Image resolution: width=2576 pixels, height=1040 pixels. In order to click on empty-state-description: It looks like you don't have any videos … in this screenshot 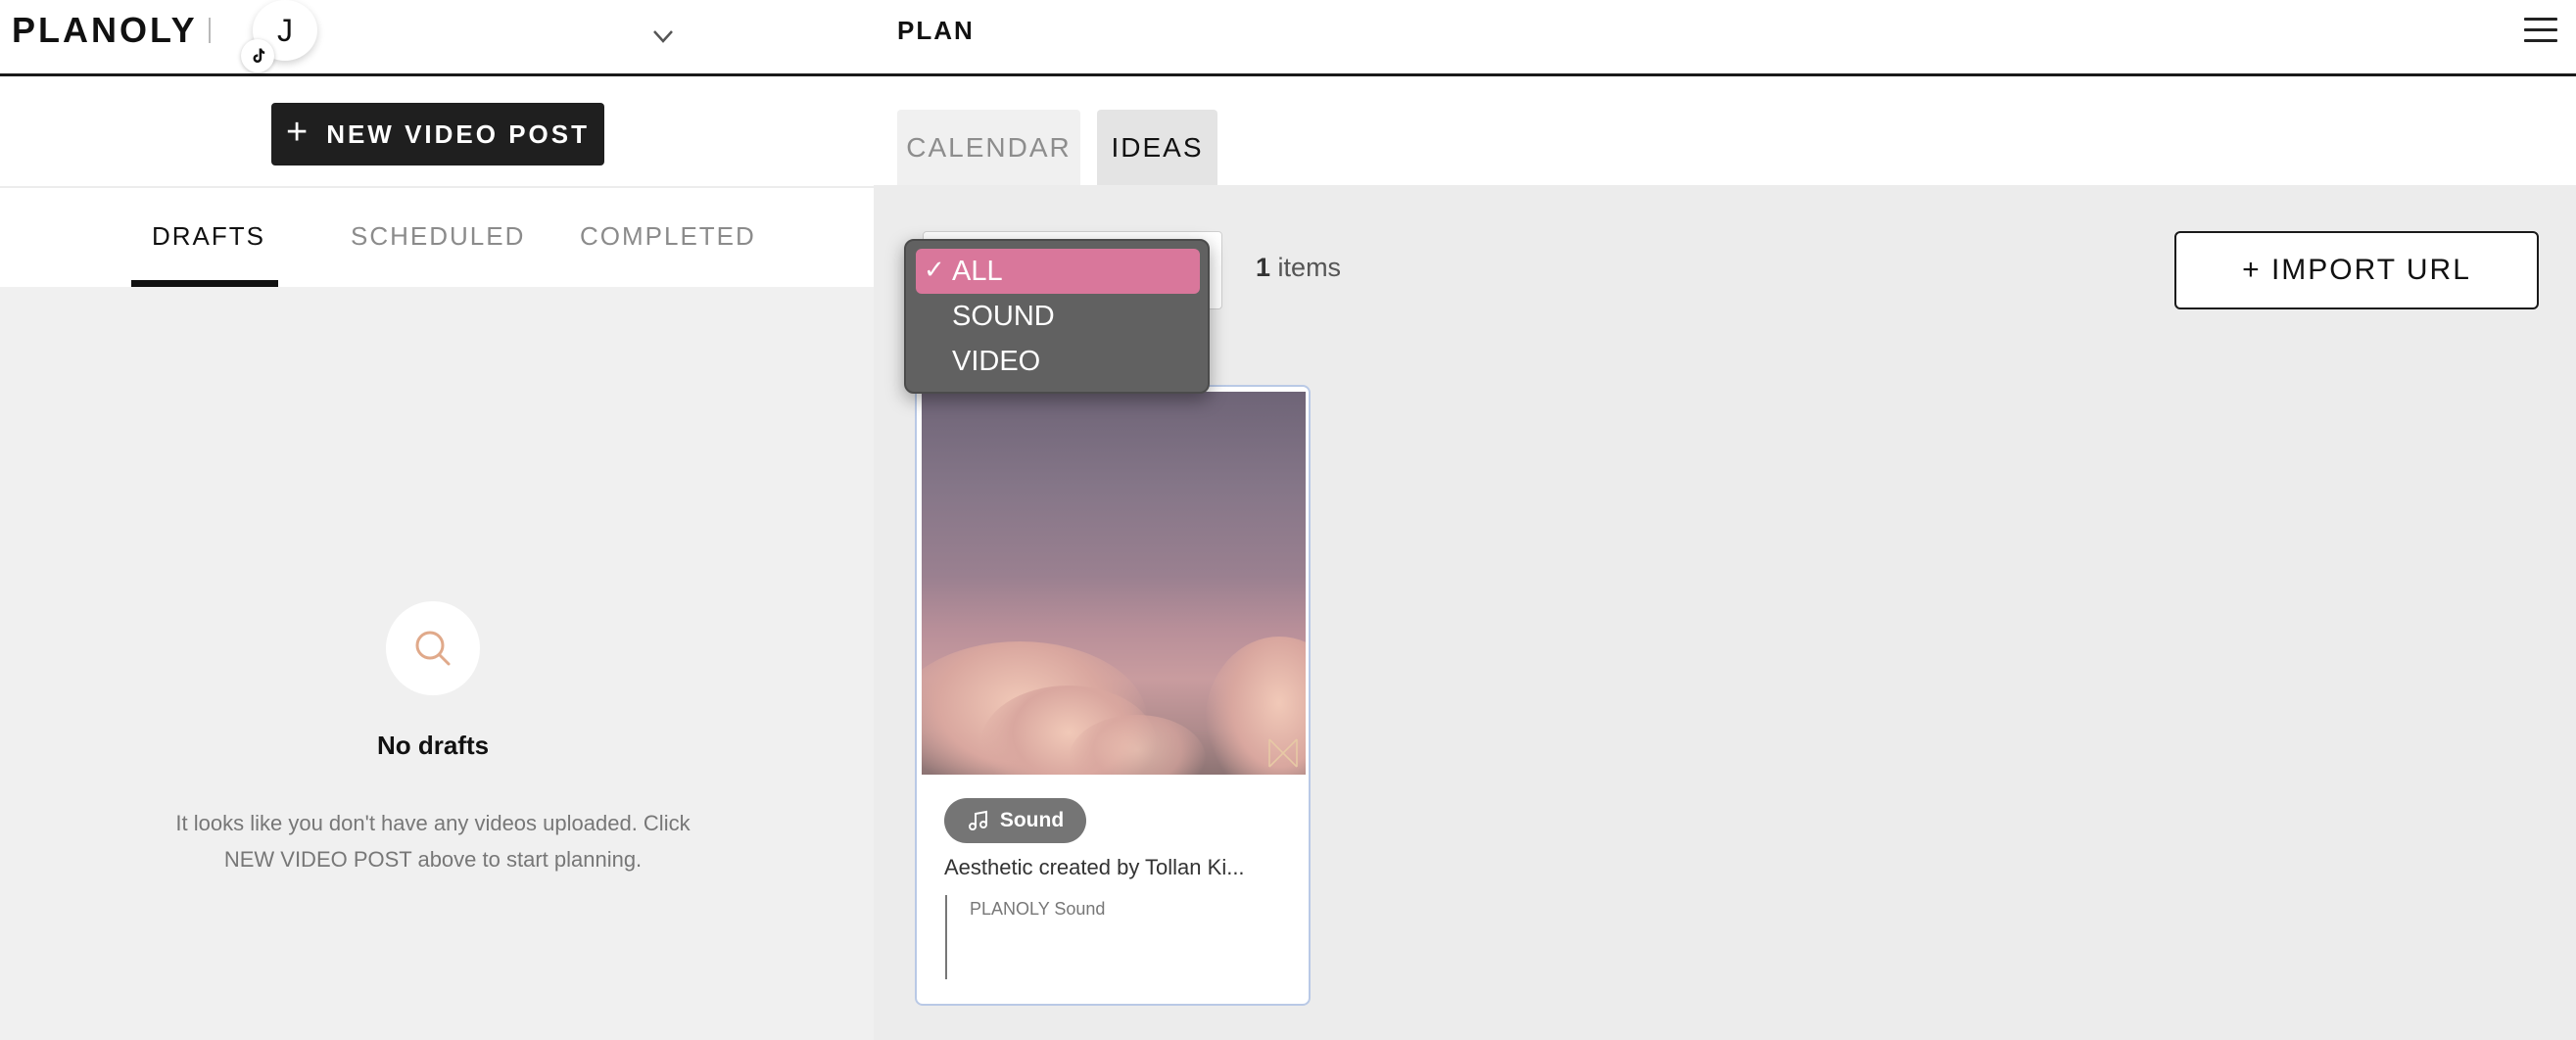, I will do `click(433, 841)`.